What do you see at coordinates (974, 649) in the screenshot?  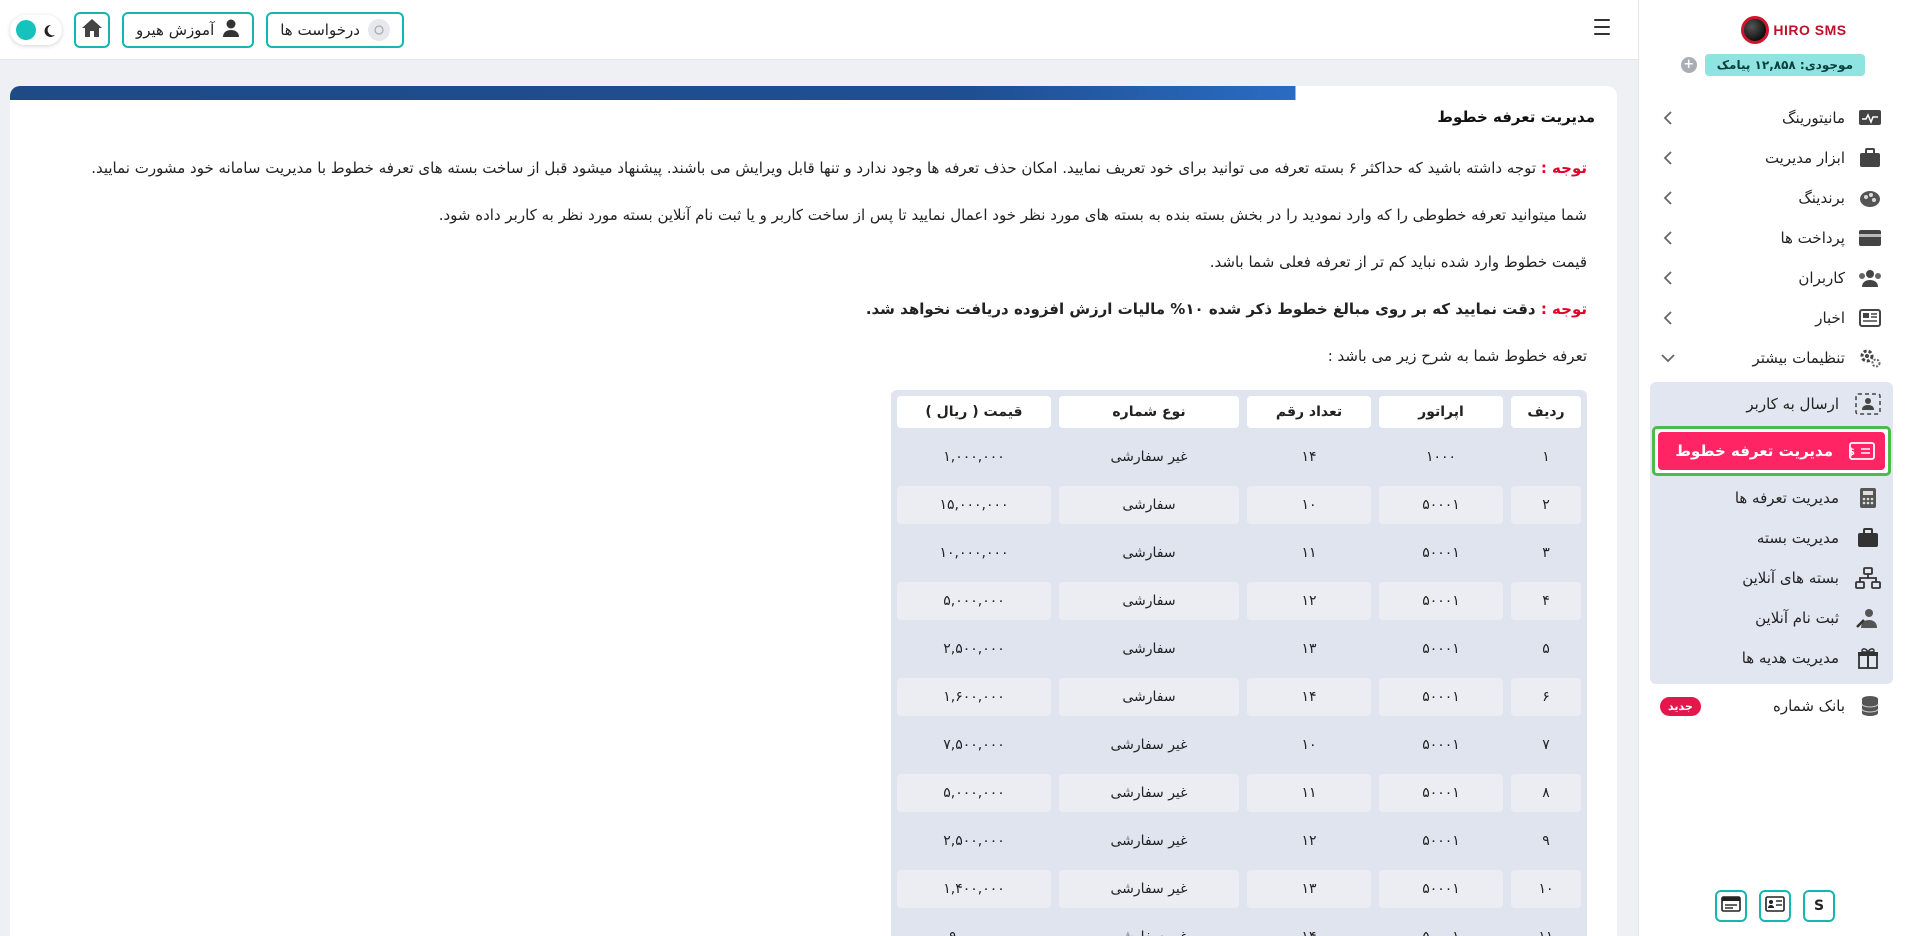 I see `cell-price: ۲,۵۰۰,۰۰۰` at bounding box center [974, 649].